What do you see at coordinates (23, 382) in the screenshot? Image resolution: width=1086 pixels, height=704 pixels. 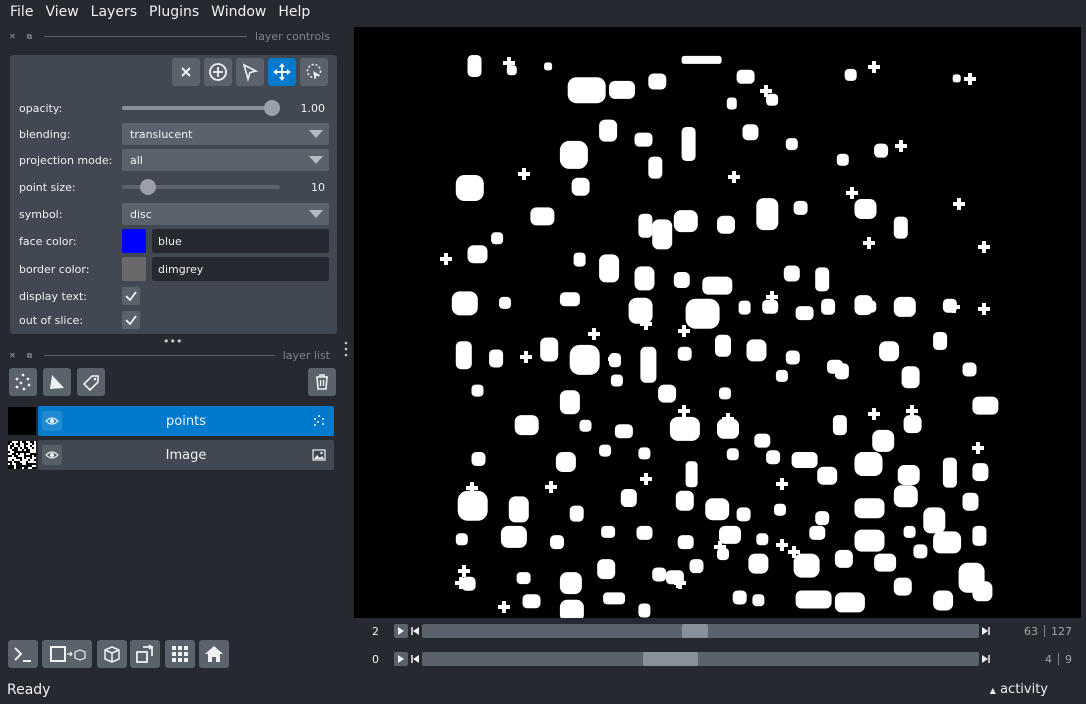 I see `new-points-layer-button` at bounding box center [23, 382].